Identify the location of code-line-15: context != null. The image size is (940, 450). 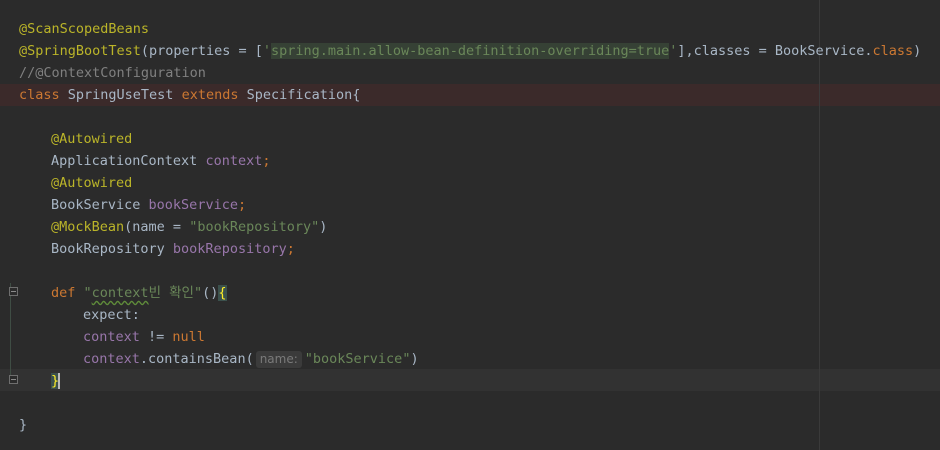
(144, 337).